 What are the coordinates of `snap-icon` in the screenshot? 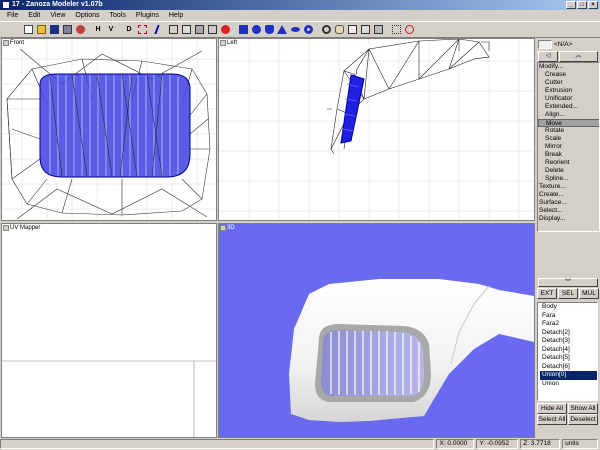 It's located at (409, 30).